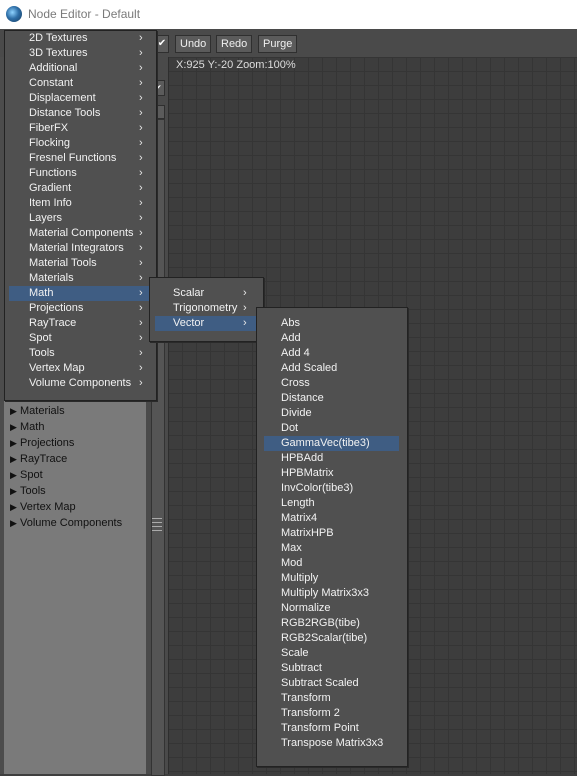 This screenshot has width=577, height=776. What do you see at coordinates (80, 323) in the screenshot?
I see `menu-item-raytrace: RayTrace ›` at bounding box center [80, 323].